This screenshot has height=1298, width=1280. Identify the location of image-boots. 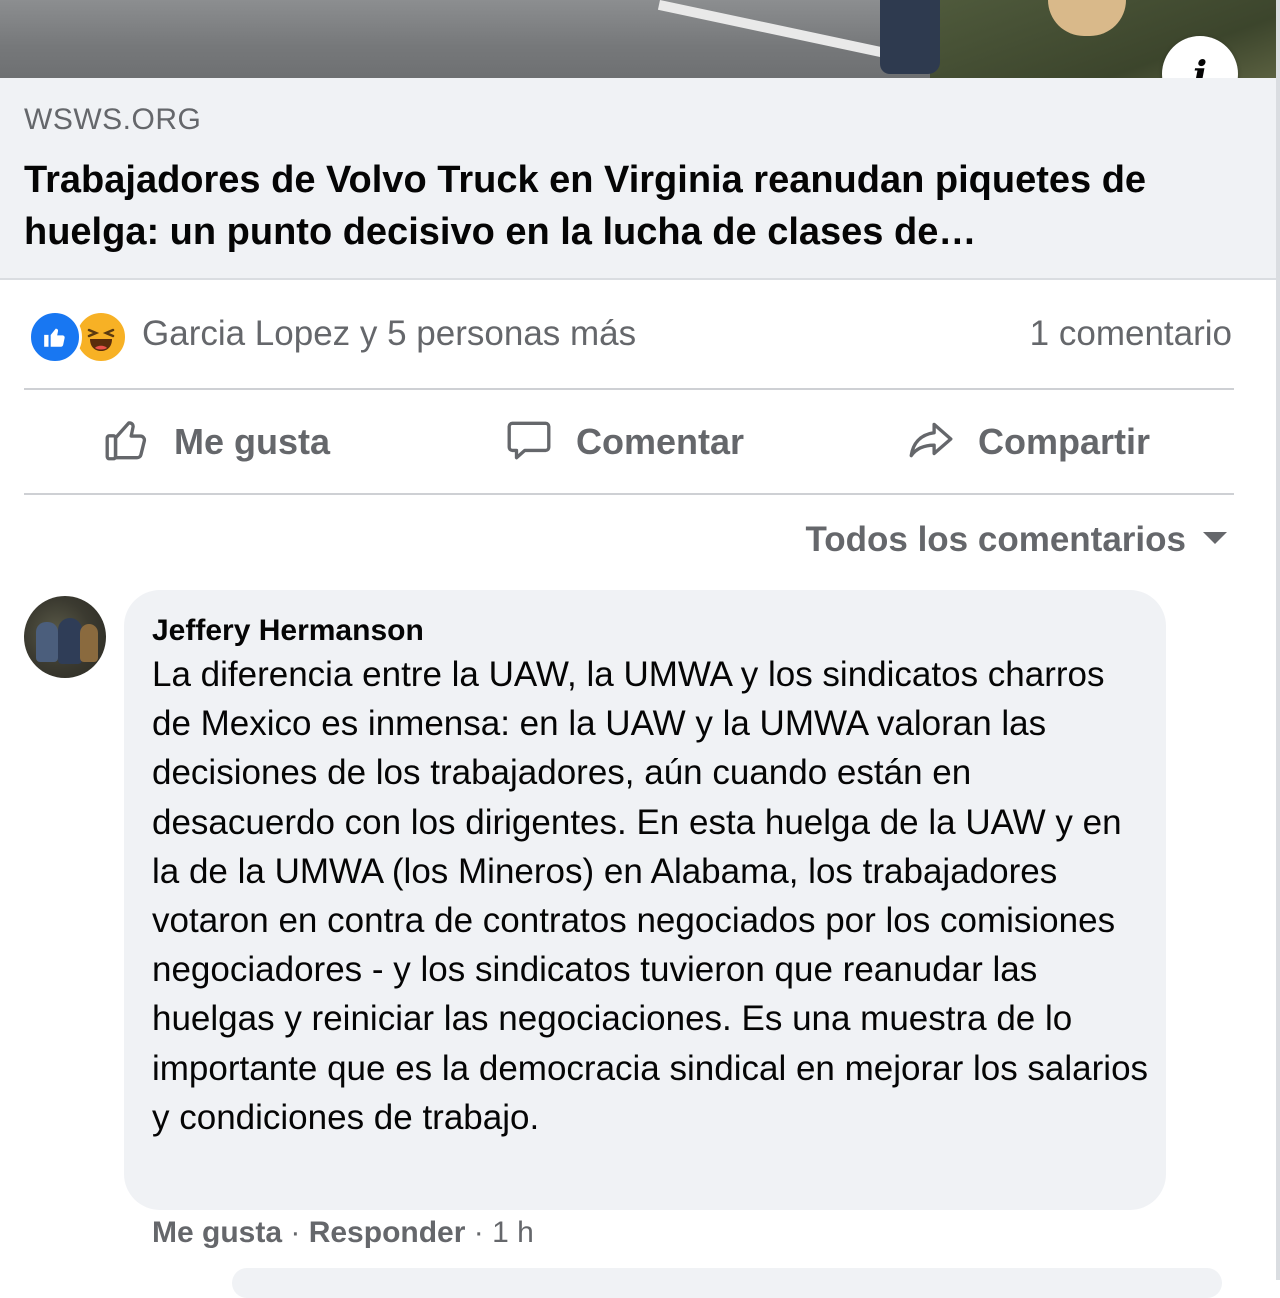
(910, 37).